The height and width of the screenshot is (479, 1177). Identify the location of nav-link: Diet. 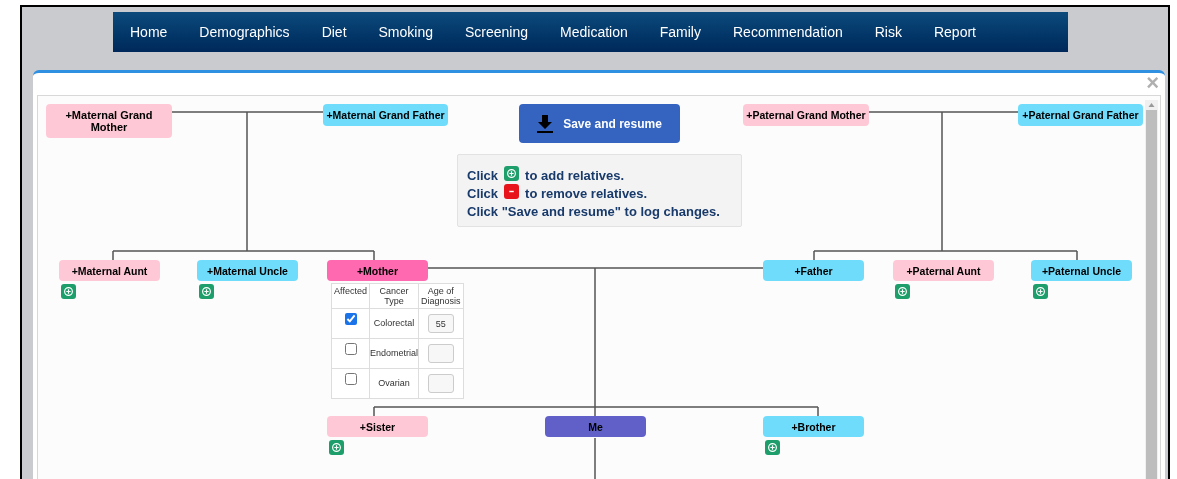
(334, 32).